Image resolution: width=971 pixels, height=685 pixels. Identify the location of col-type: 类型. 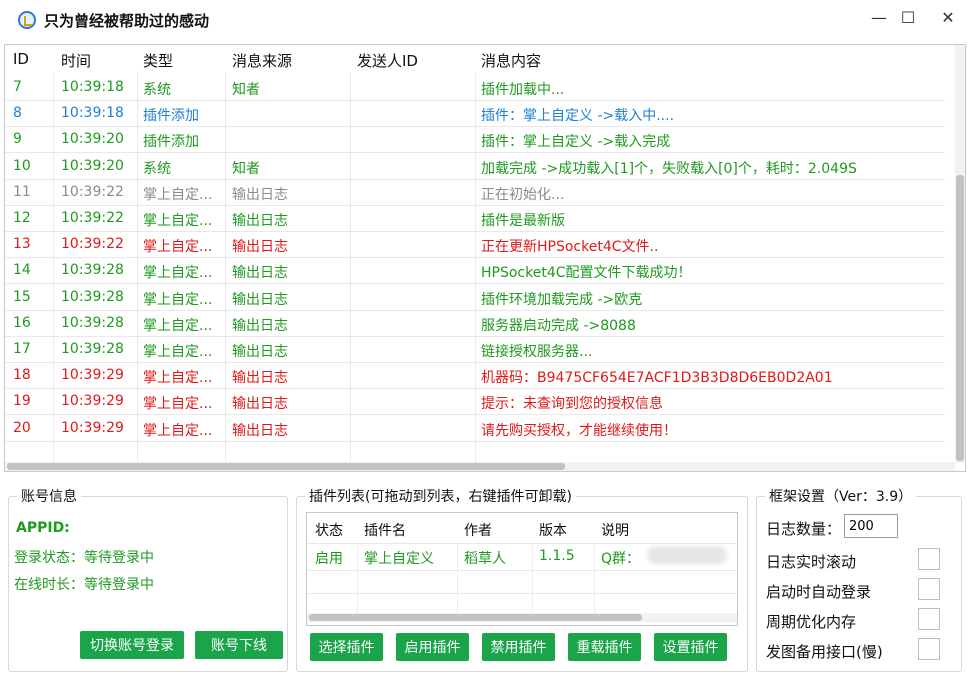
(158, 60).